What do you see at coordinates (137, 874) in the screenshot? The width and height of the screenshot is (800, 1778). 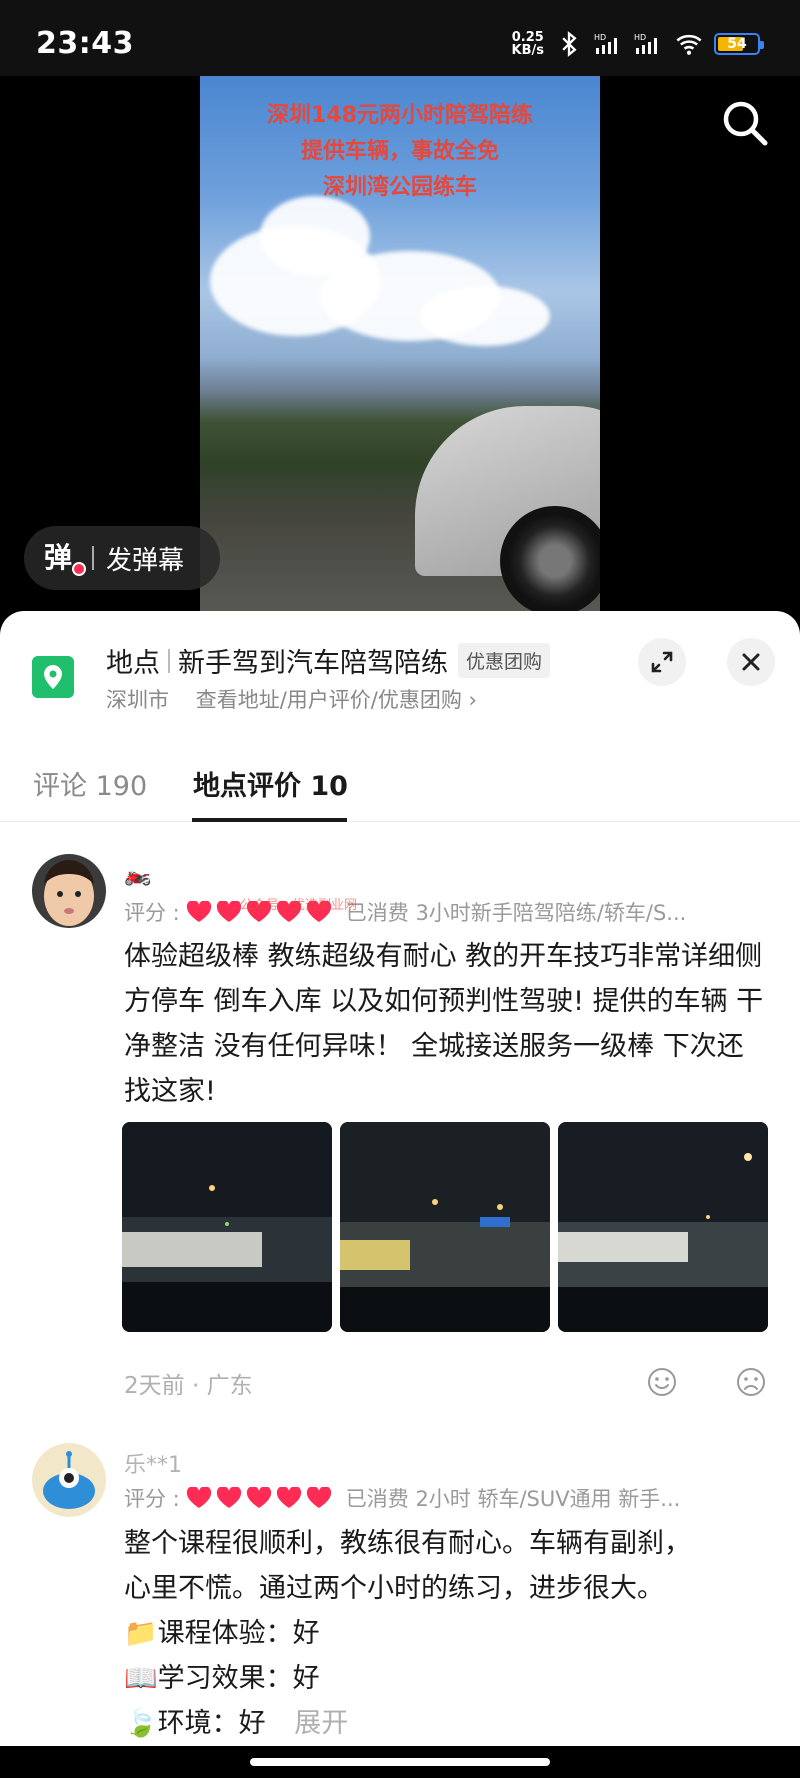 I see `review-username: 🏍️` at bounding box center [137, 874].